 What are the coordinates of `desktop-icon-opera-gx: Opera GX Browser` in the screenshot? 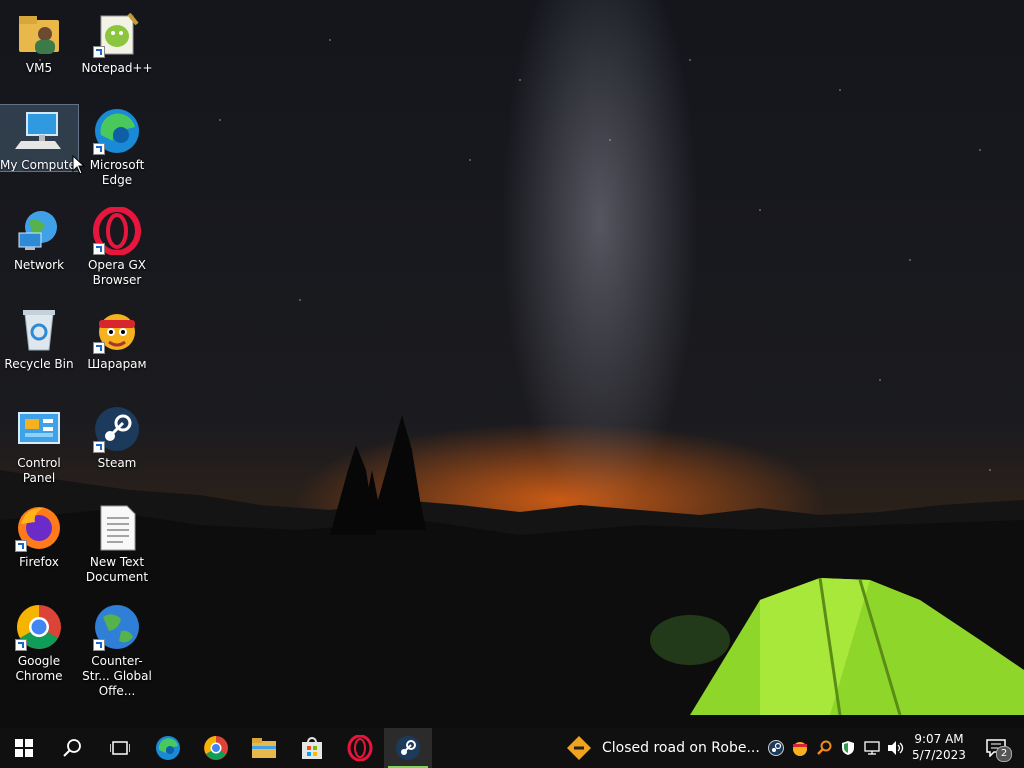 It's located at (117, 246).